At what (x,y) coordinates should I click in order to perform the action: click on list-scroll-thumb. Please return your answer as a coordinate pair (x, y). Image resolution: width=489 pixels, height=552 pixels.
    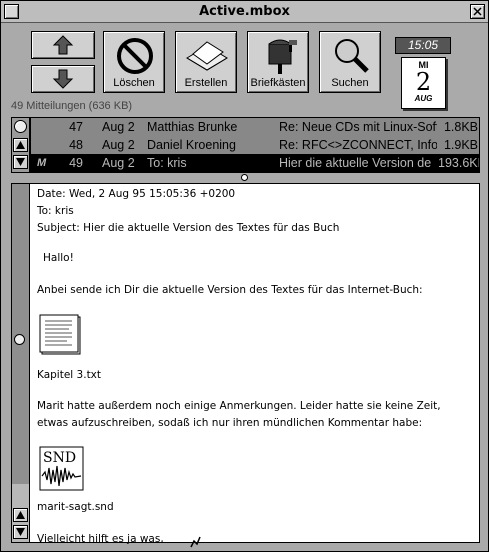
    Looking at the image, I should click on (20, 126).